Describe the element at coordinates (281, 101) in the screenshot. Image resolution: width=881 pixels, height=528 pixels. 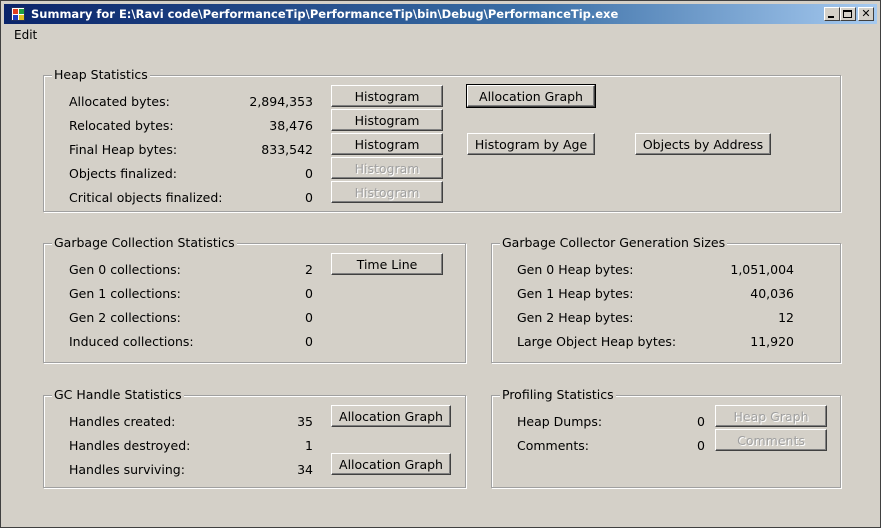
I see `allocated-bytes-value: 2,894,353` at that location.